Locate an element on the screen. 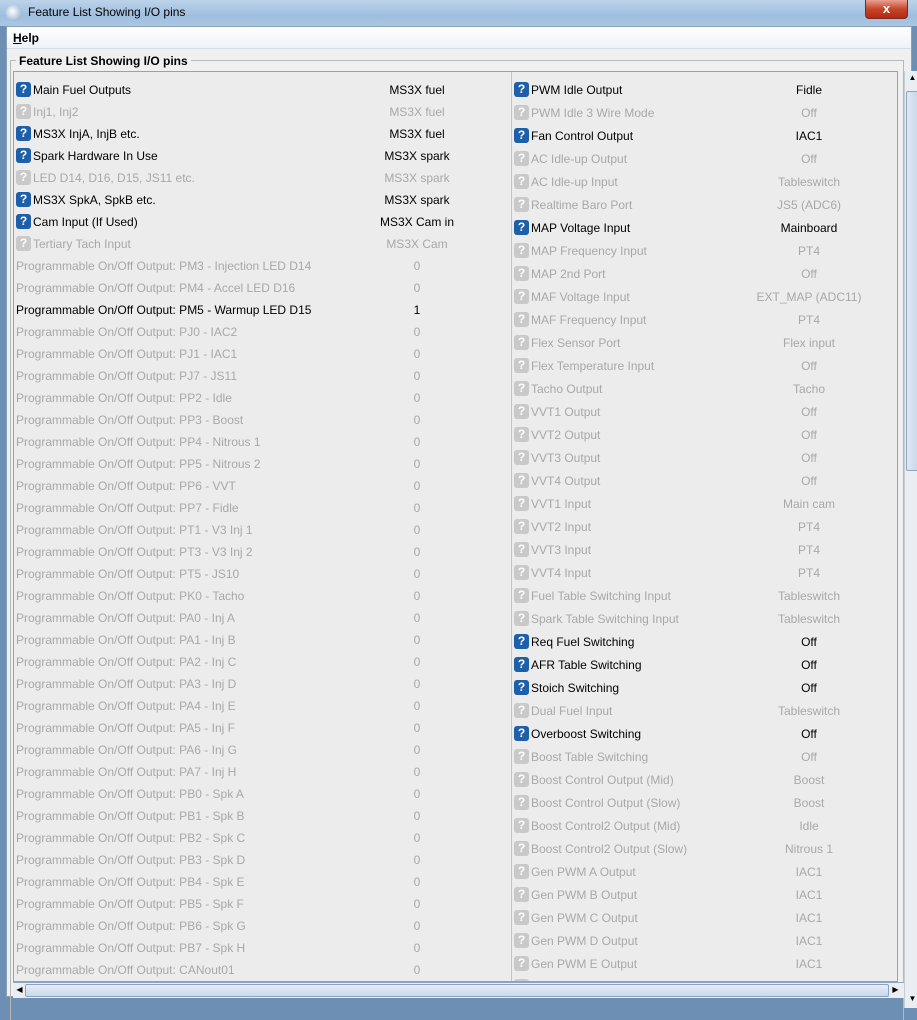 The height and width of the screenshot is (1020, 917). feature-row: Programmable On/Off Output: PB0 - Spk A 0 is located at coordinates (261, 794).